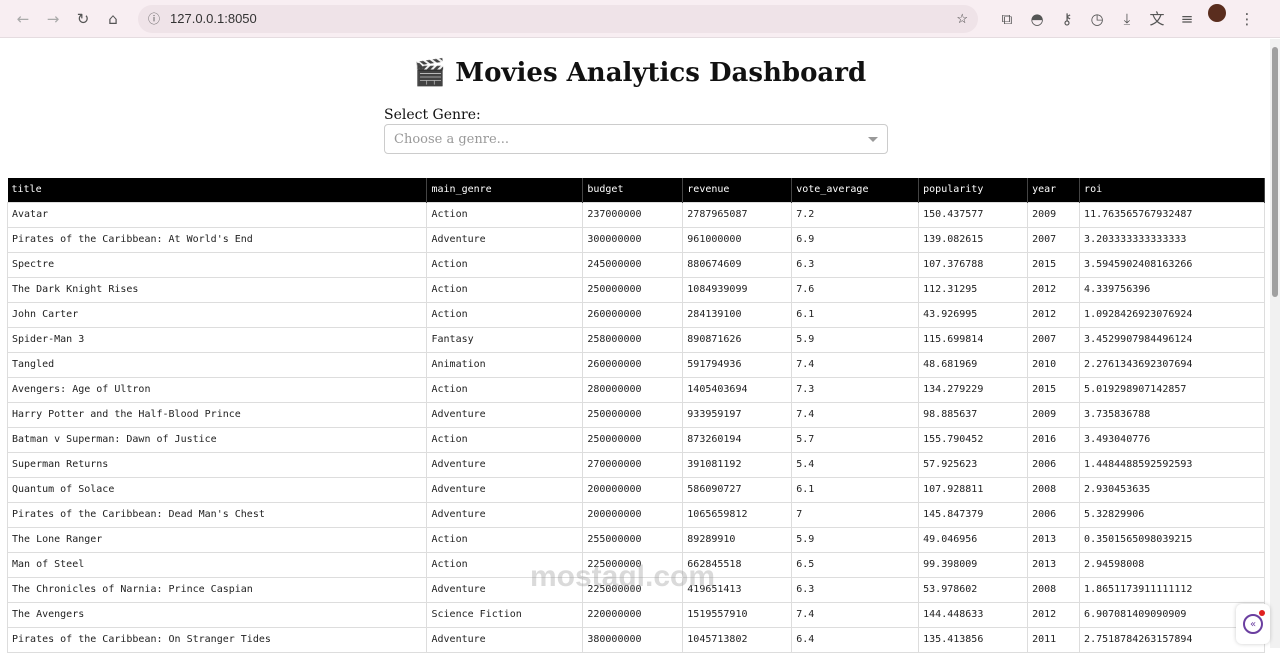  What do you see at coordinates (1157, 19) in the screenshot?
I see `translate-icon: 文` at bounding box center [1157, 19].